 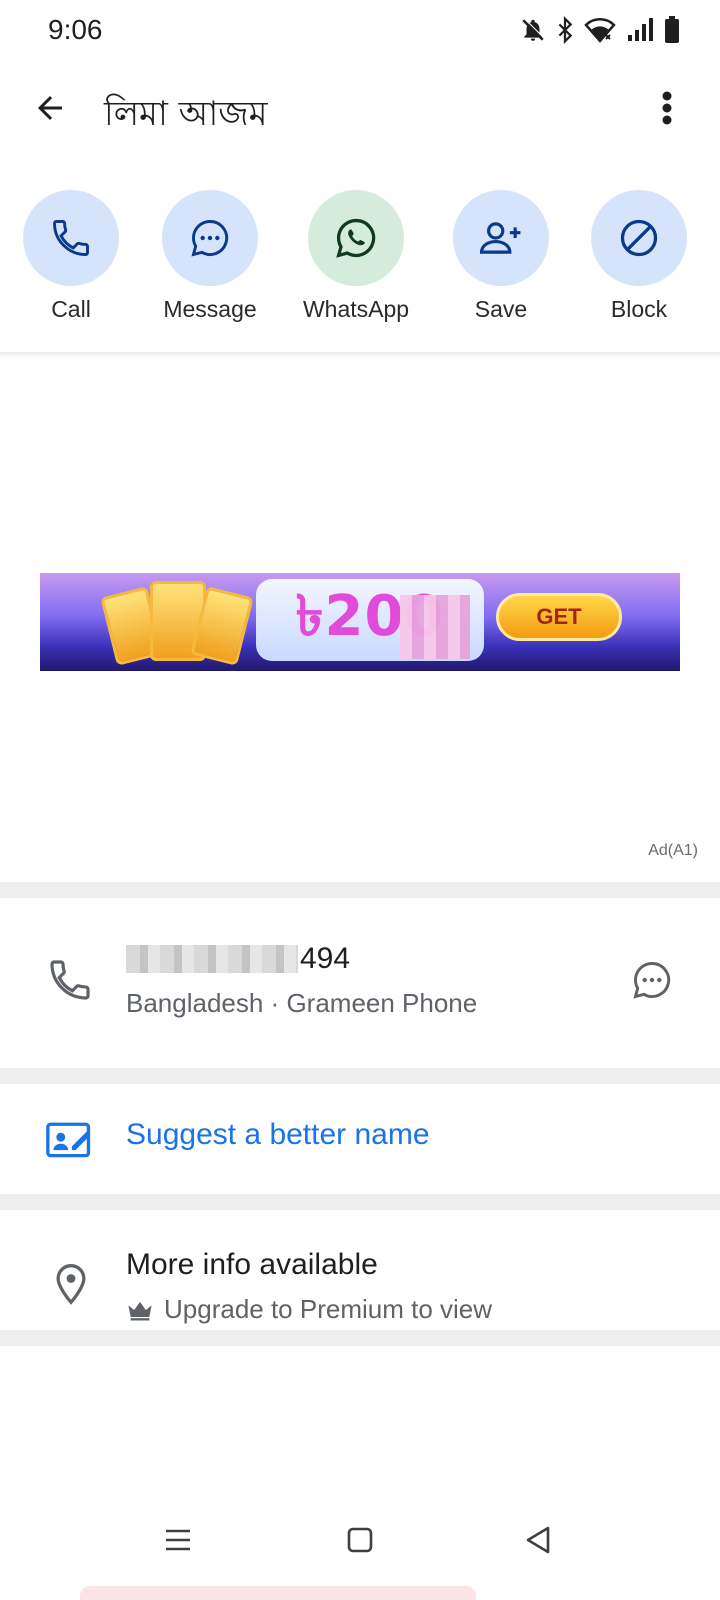 I want to click on location-pin-icon, so click(x=71, y=1284).